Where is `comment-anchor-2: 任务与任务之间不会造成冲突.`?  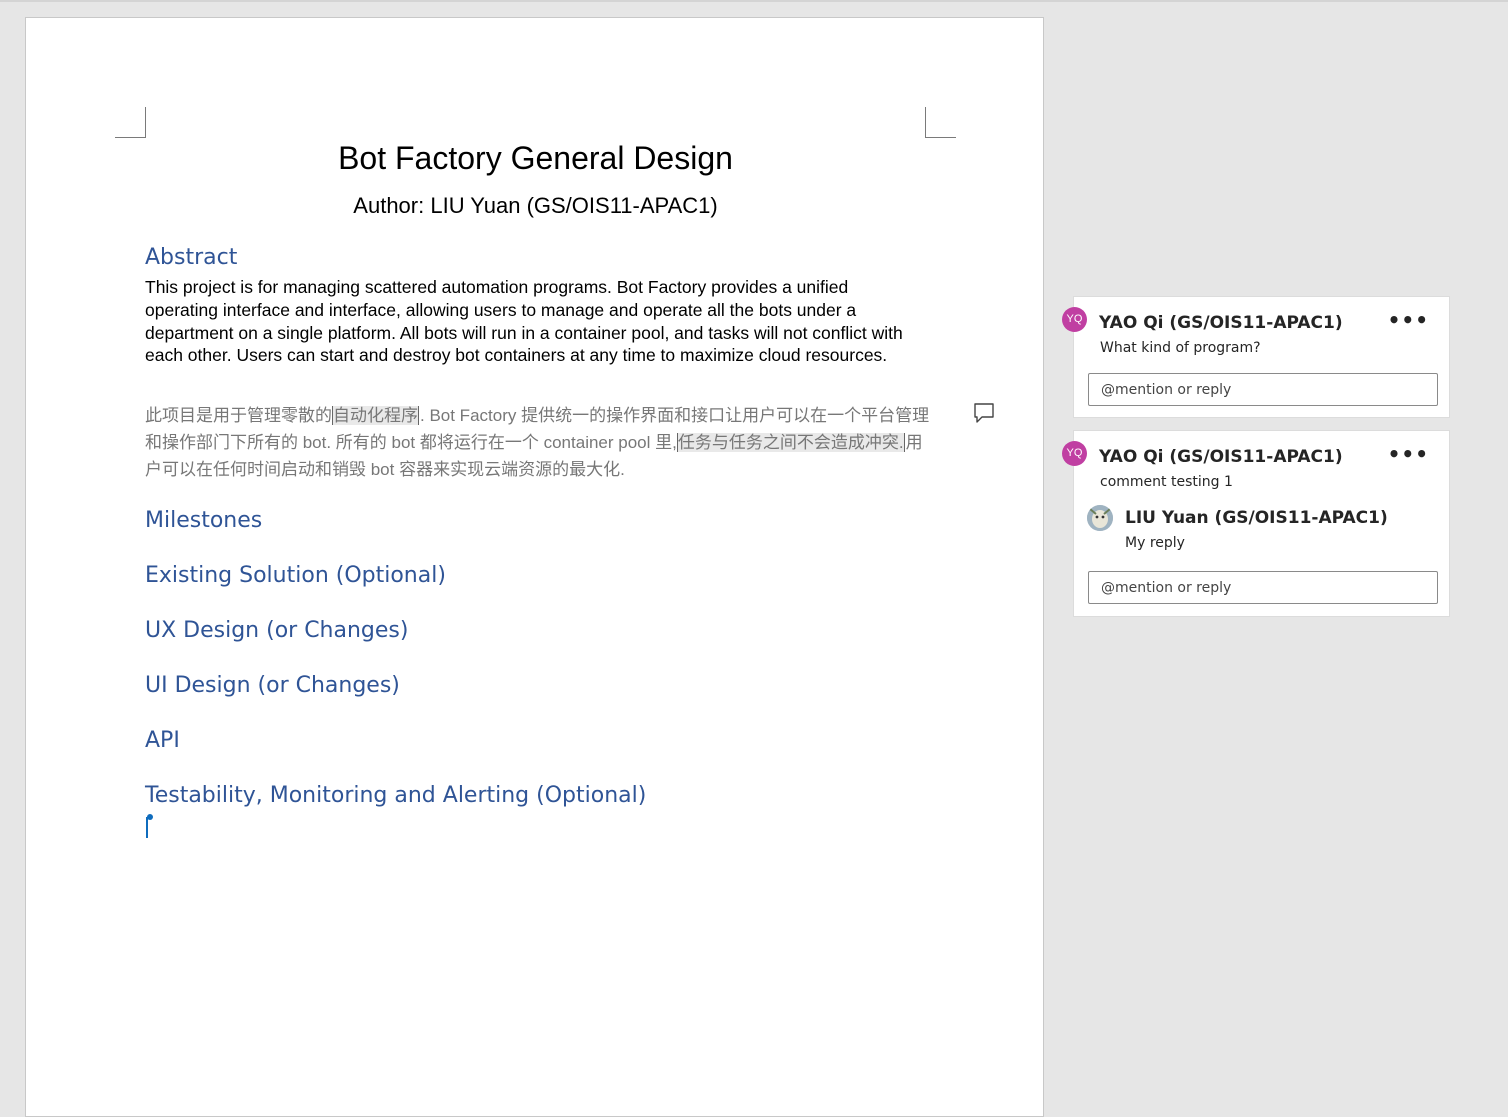 comment-anchor-2: 任务与任务之间不会造成冲突. is located at coordinates (790, 442).